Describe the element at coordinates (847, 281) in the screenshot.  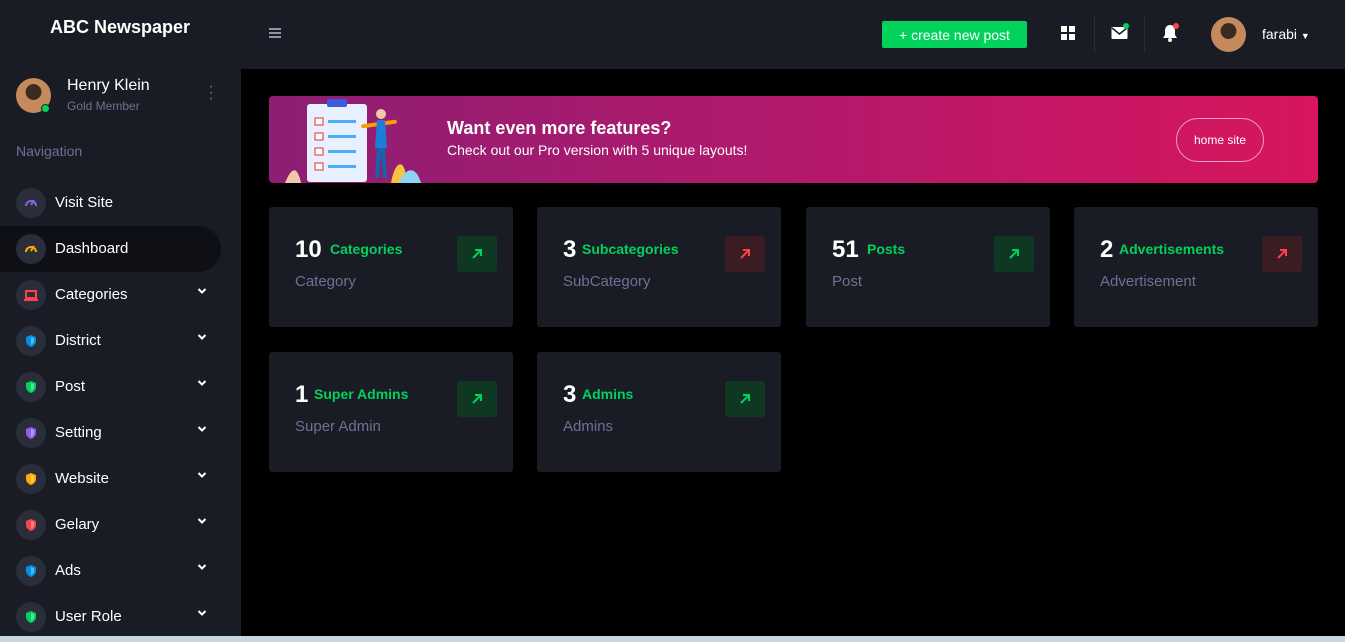
I see `stat-subtitle: Post` at that location.